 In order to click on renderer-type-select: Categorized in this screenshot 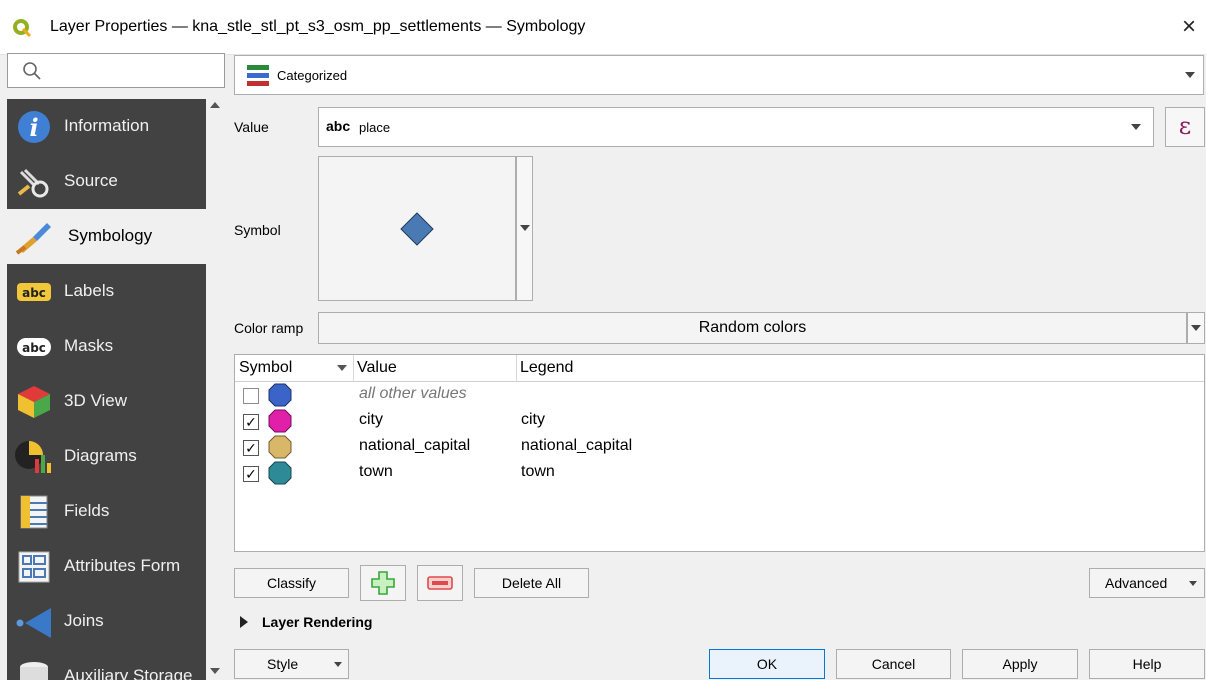, I will do `click(719, 75)`.